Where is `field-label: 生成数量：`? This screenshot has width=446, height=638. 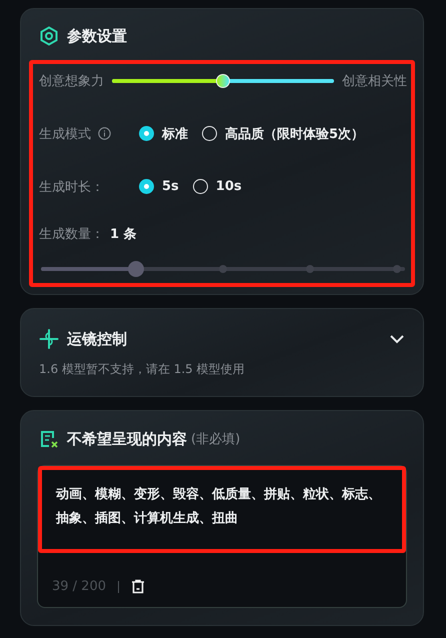 field-label: 生成数量： is located at coordinates (71, 234).